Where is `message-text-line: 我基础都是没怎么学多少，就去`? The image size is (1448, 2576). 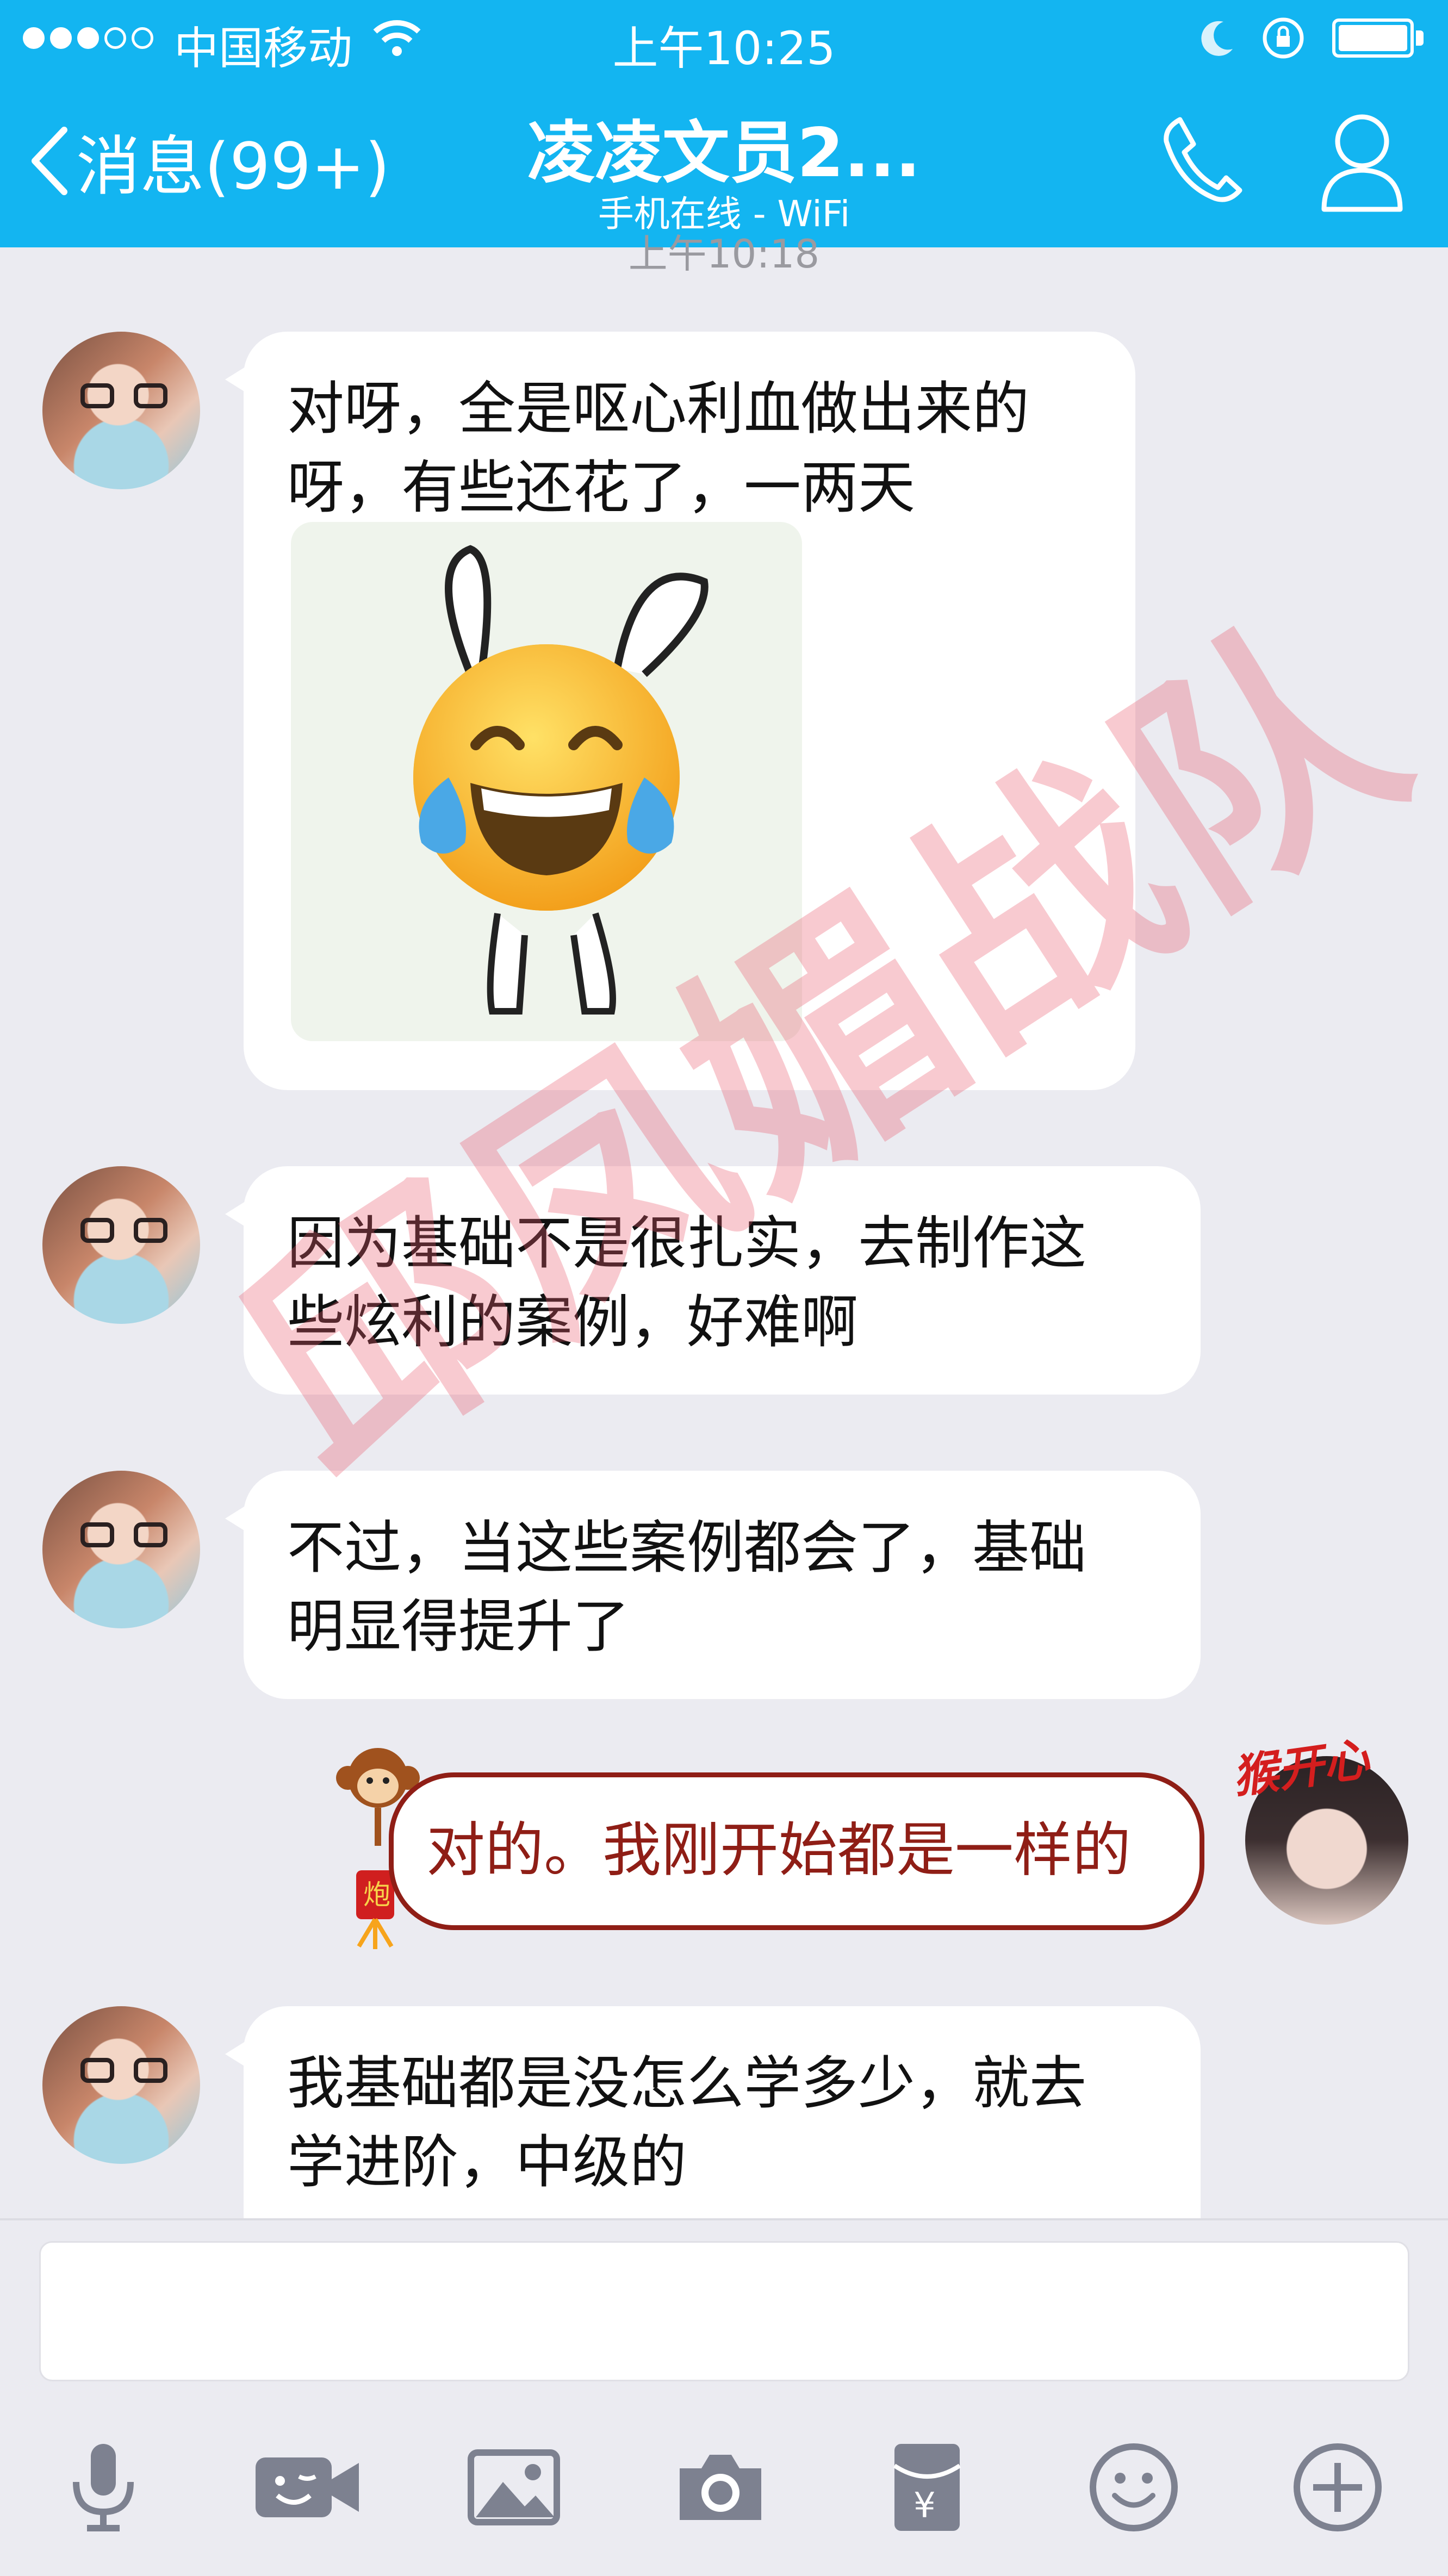 message-text-line: 我基础都是没怎么学多少，就去 is located at coordinates (687, 2083).